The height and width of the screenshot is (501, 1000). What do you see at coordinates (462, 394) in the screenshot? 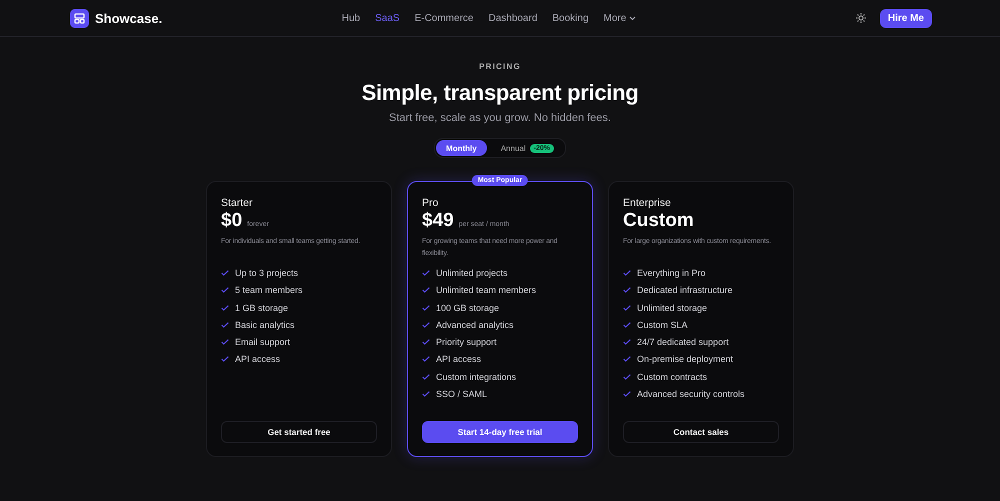
I see `feature-text: SSO / SAML` at bounding box center [462, 394].